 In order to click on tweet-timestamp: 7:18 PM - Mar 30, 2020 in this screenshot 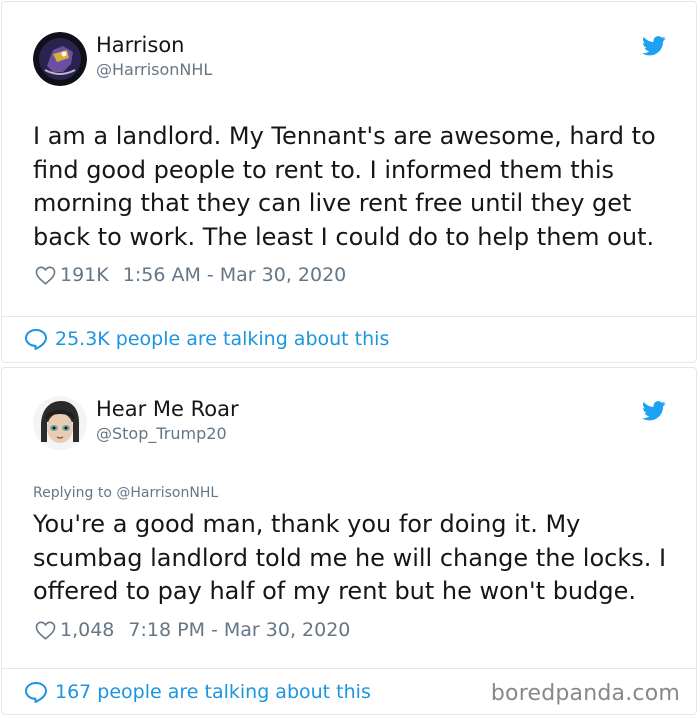, I will do `click(239, 630)`.